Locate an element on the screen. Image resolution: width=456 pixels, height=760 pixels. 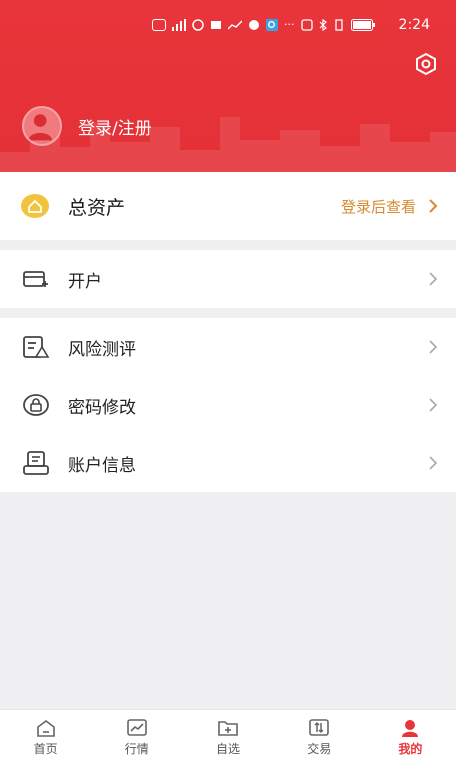
bluetooth-icon is located at coordinates (323, 24).